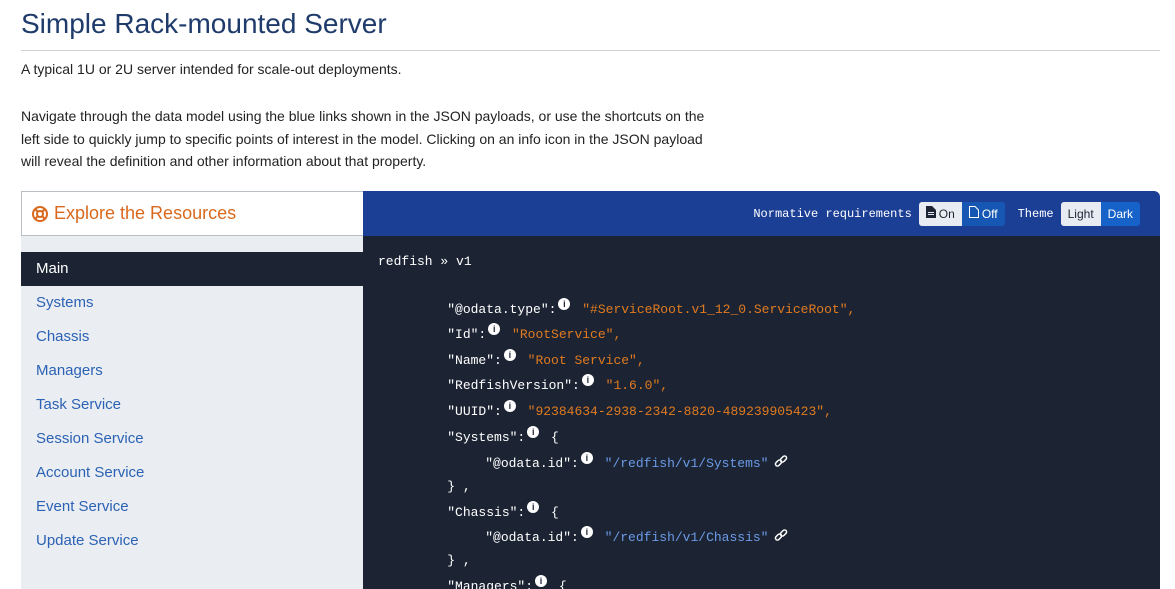  I want to click on normative-off-button: Off, so click(983, 213).